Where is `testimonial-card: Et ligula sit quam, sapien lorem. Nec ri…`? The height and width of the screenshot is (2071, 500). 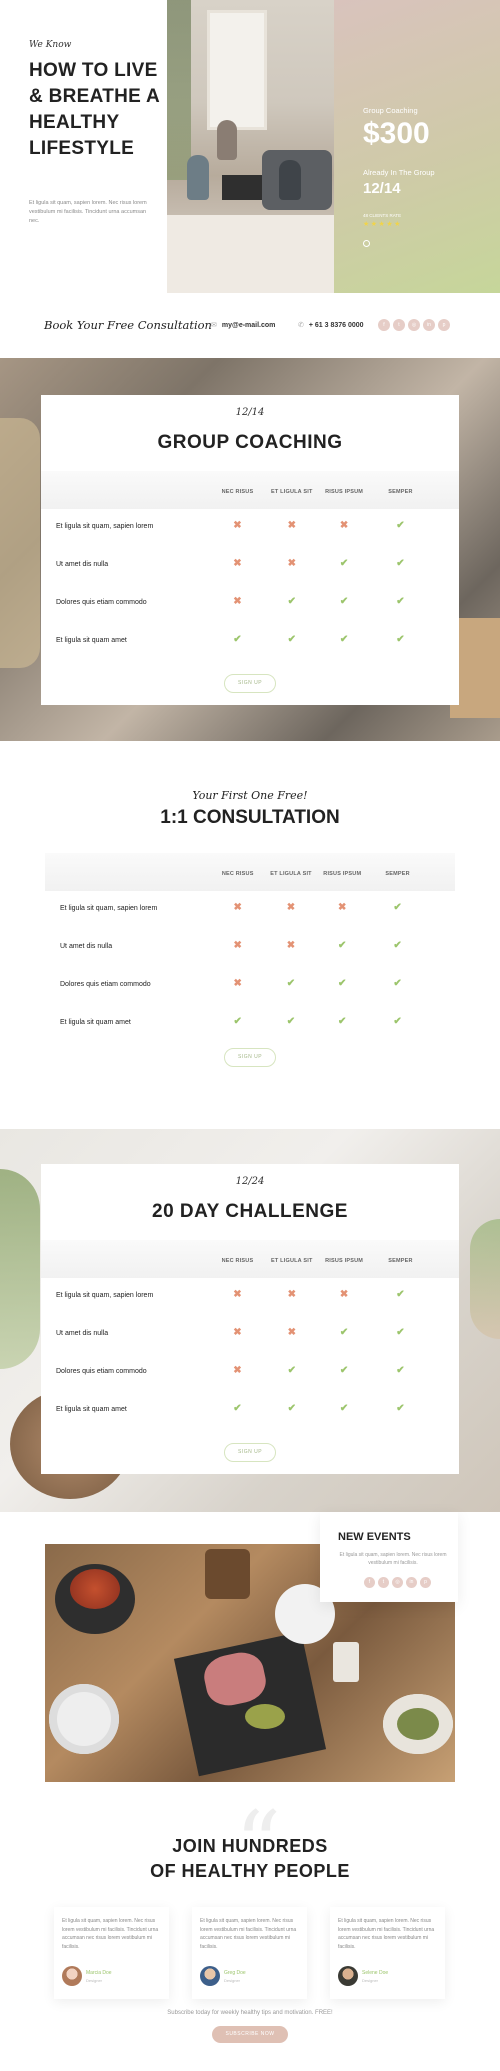
testimonial-card: Et ligula sit quam, sapien lorem. Nec ri… is located at coordinates (387, 1953).